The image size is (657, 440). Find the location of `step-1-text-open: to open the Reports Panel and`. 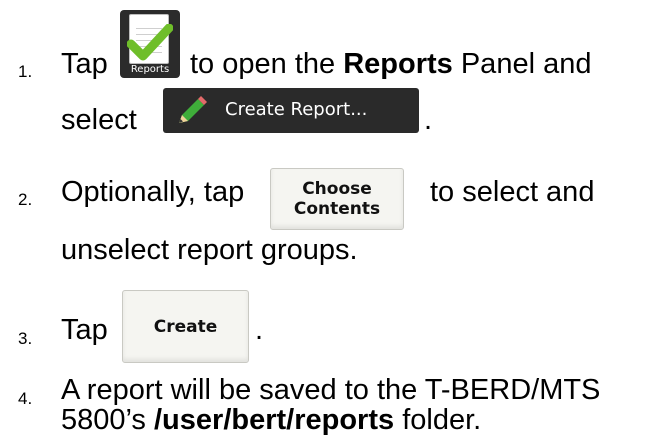

step-1-text-open: to open the Reports Panel and is located at coordinates (390, 64).